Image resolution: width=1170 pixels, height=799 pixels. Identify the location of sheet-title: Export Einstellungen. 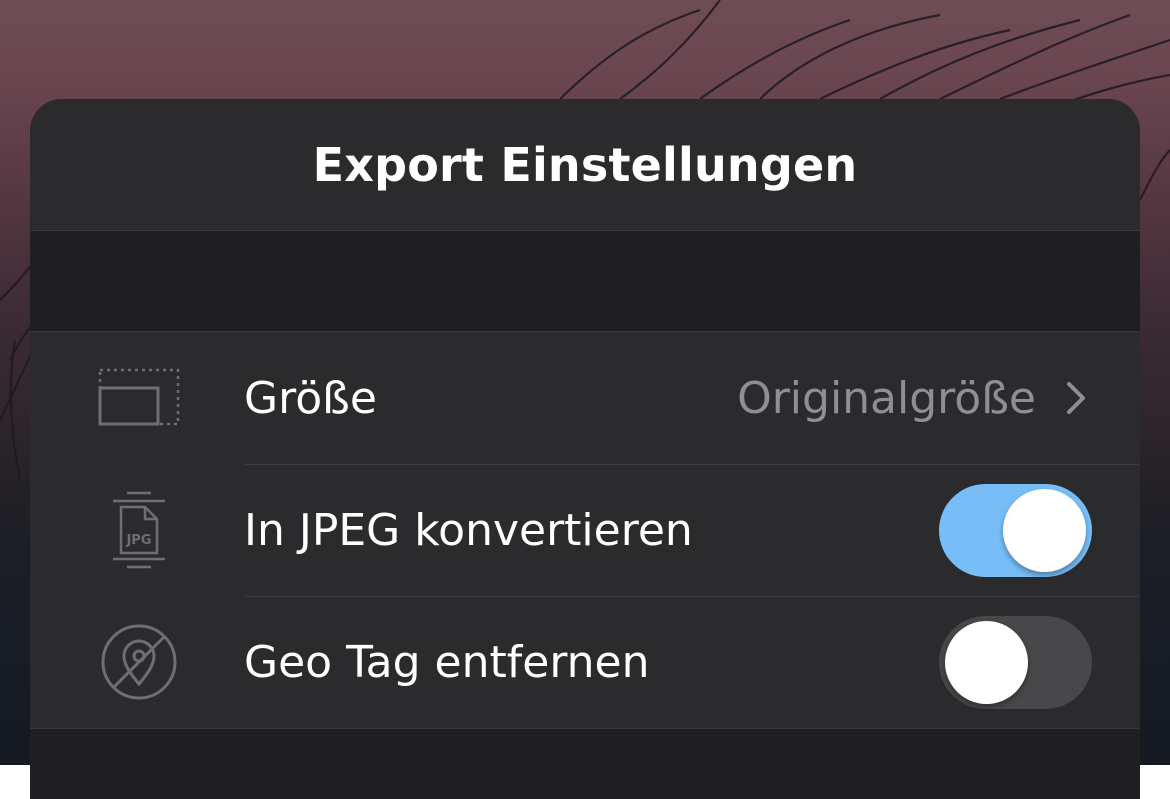
(585, 164).